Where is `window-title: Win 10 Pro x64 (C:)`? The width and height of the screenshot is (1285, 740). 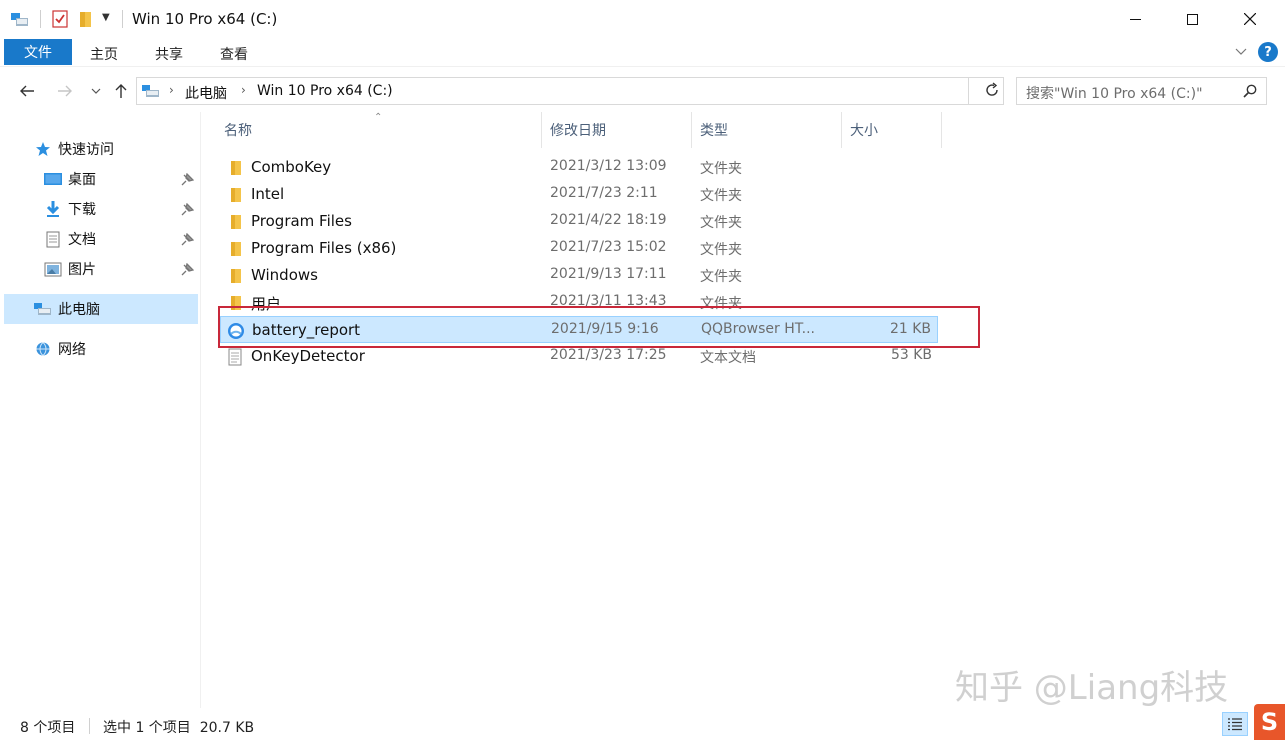 window-title: Win 10 Pro x64 (C:) is located at coordinates (205, 19).